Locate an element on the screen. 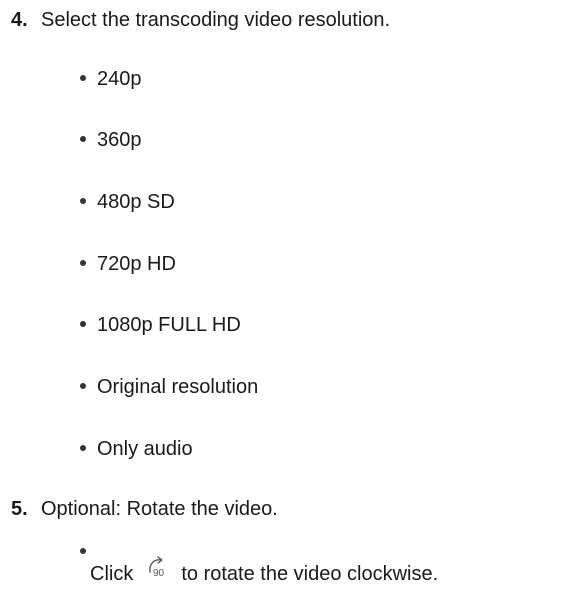  list-item-label: 480p SD is located at coordinates (136, 202).